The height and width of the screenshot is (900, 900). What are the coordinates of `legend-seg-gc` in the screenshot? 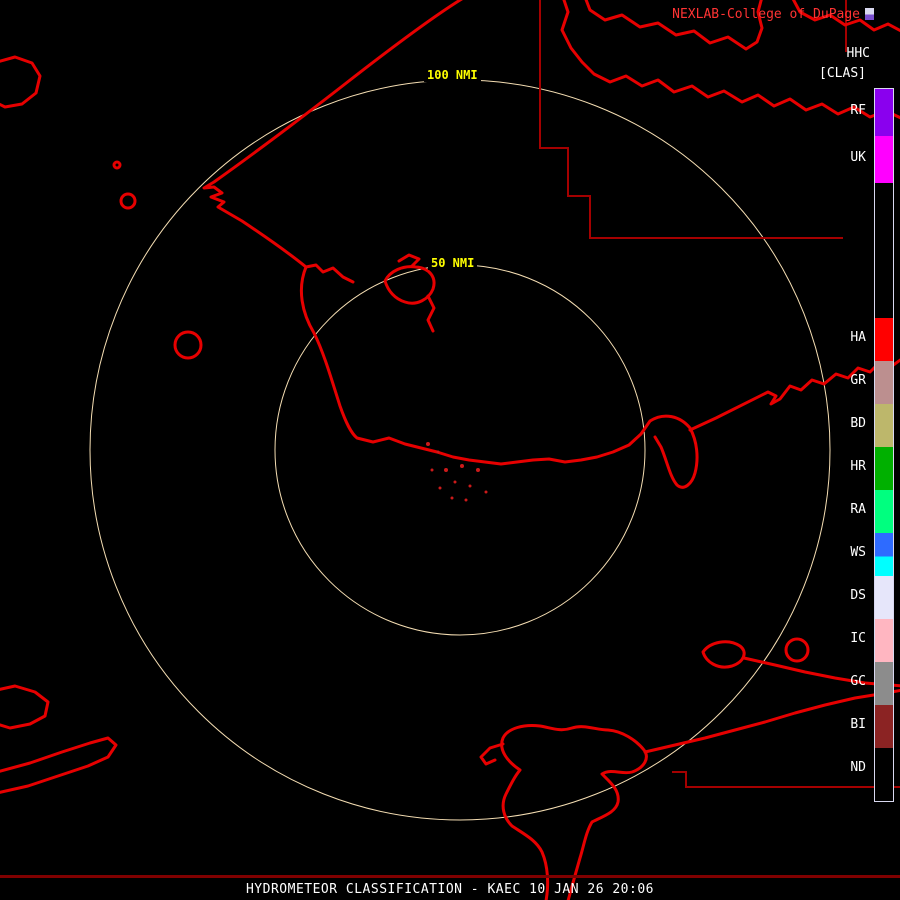 It's located at (884, 683).